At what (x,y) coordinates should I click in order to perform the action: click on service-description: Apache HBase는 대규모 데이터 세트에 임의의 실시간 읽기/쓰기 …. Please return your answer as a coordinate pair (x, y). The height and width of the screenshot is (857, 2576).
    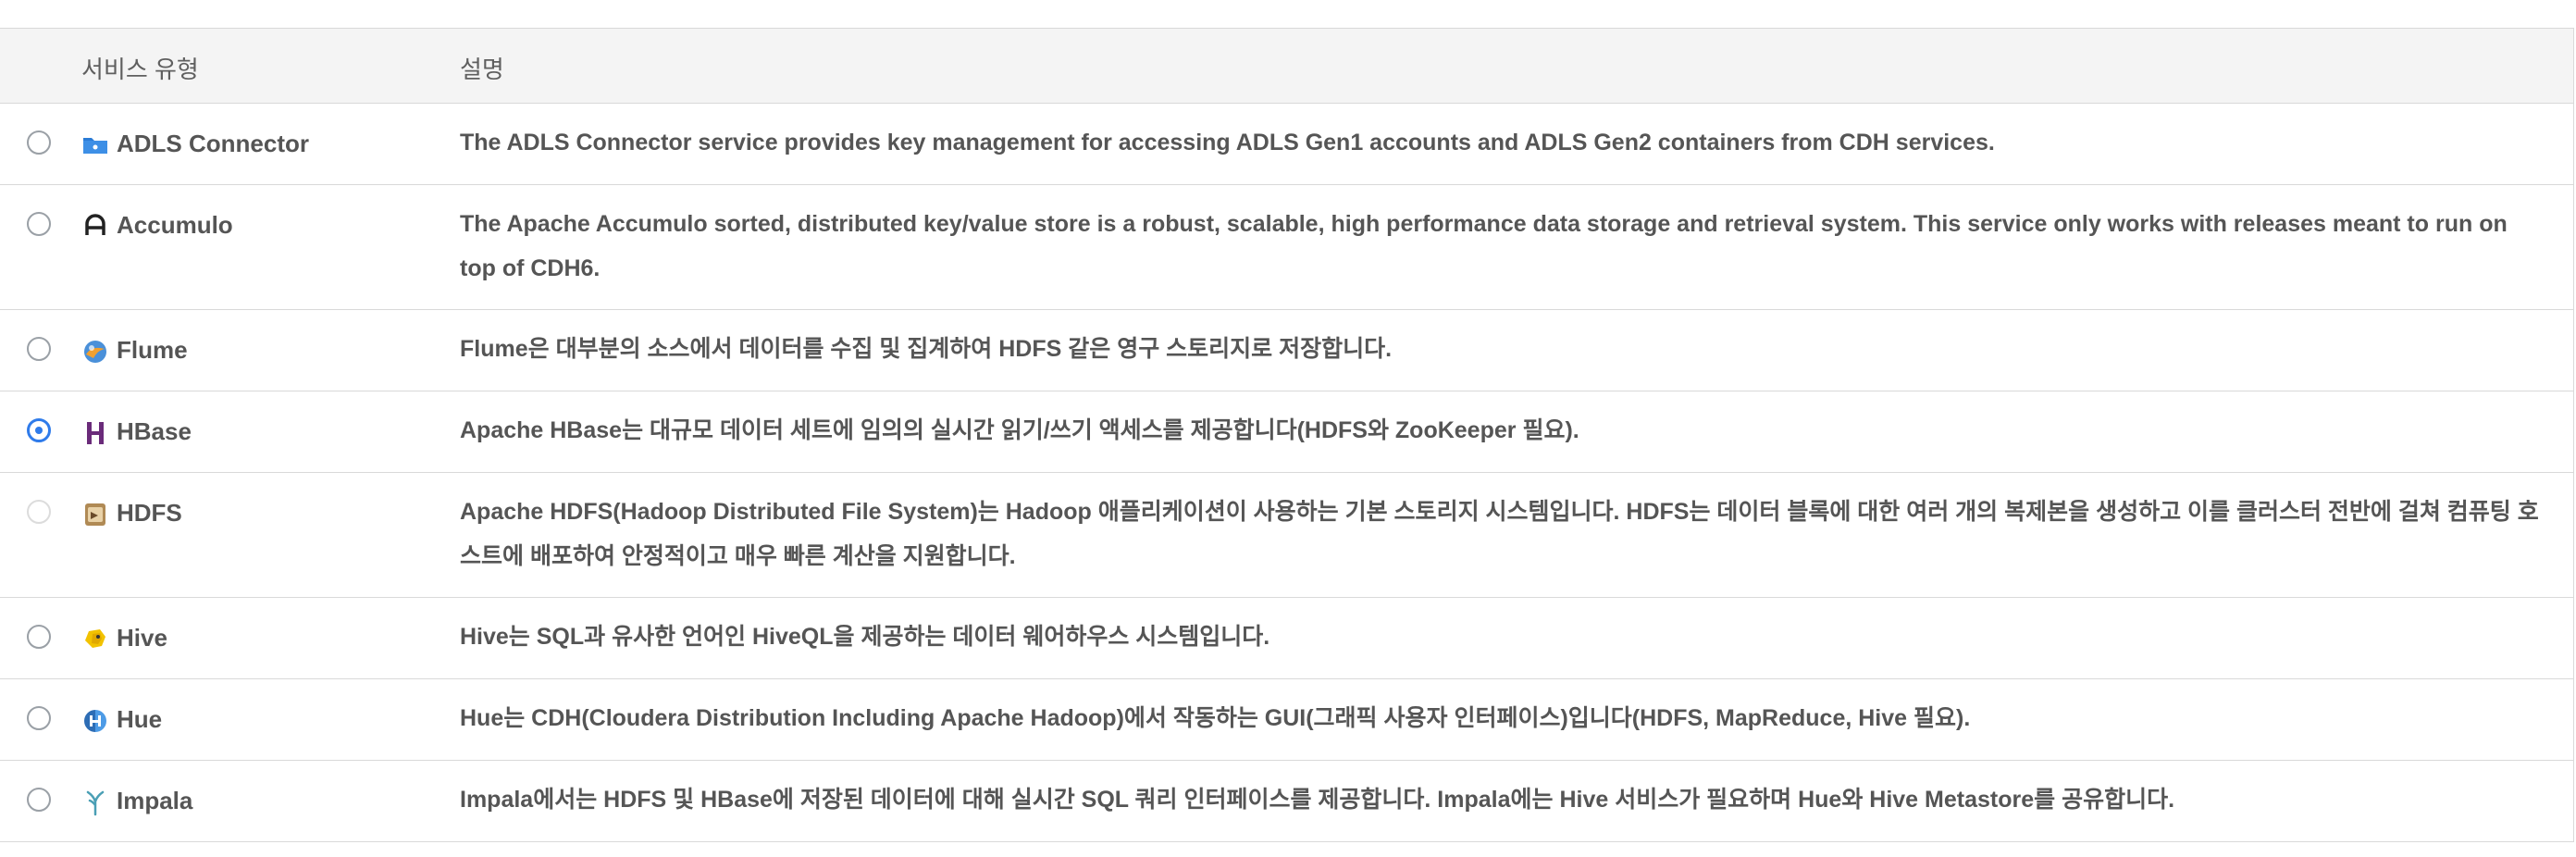
    Looking at the image, I should click on (1020, 430).